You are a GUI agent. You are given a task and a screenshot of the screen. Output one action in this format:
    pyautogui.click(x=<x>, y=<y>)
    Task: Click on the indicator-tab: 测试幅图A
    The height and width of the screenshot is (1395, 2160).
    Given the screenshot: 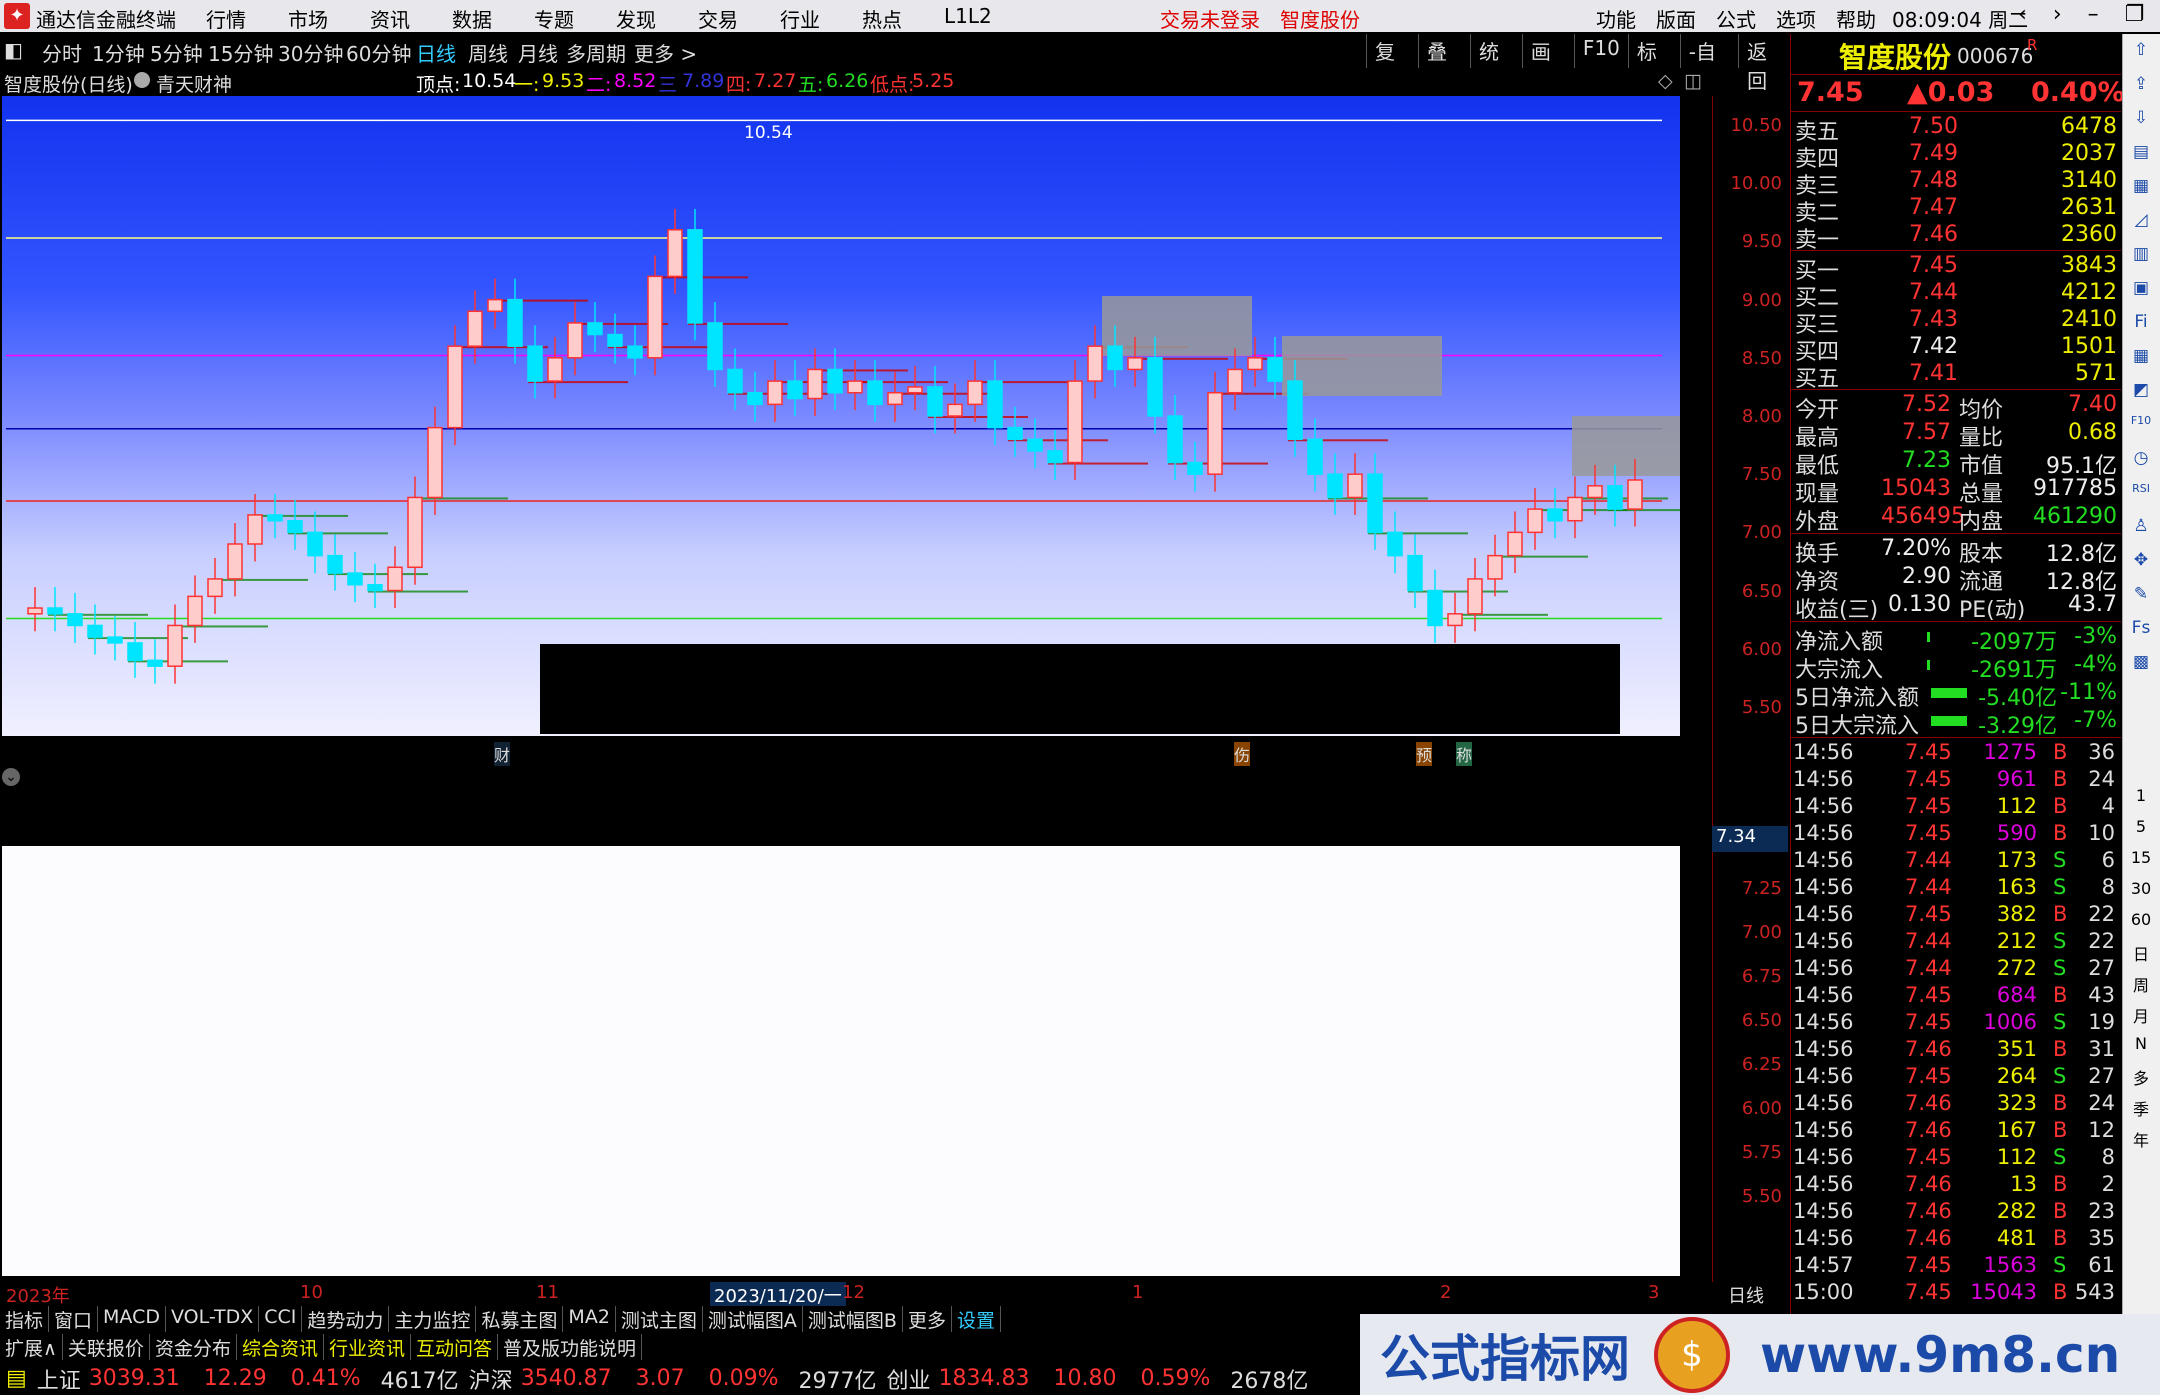 What is the action you would take?
    pyautogui.click(x=753, y=1319)
    